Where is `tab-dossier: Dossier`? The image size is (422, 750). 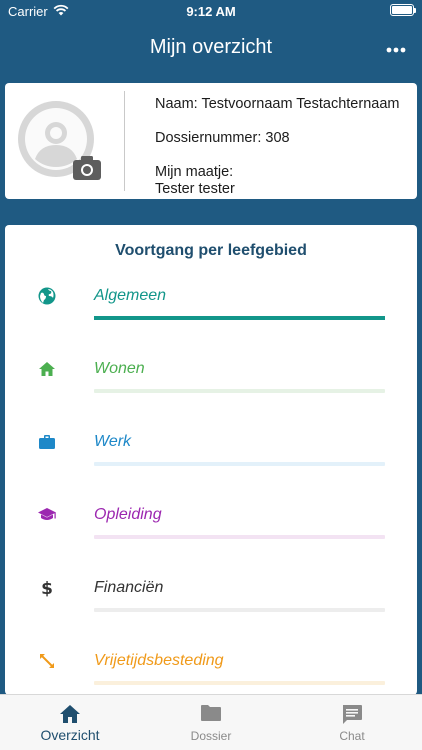
tab-dossier: Dossier is located at coordinates (211, 722).